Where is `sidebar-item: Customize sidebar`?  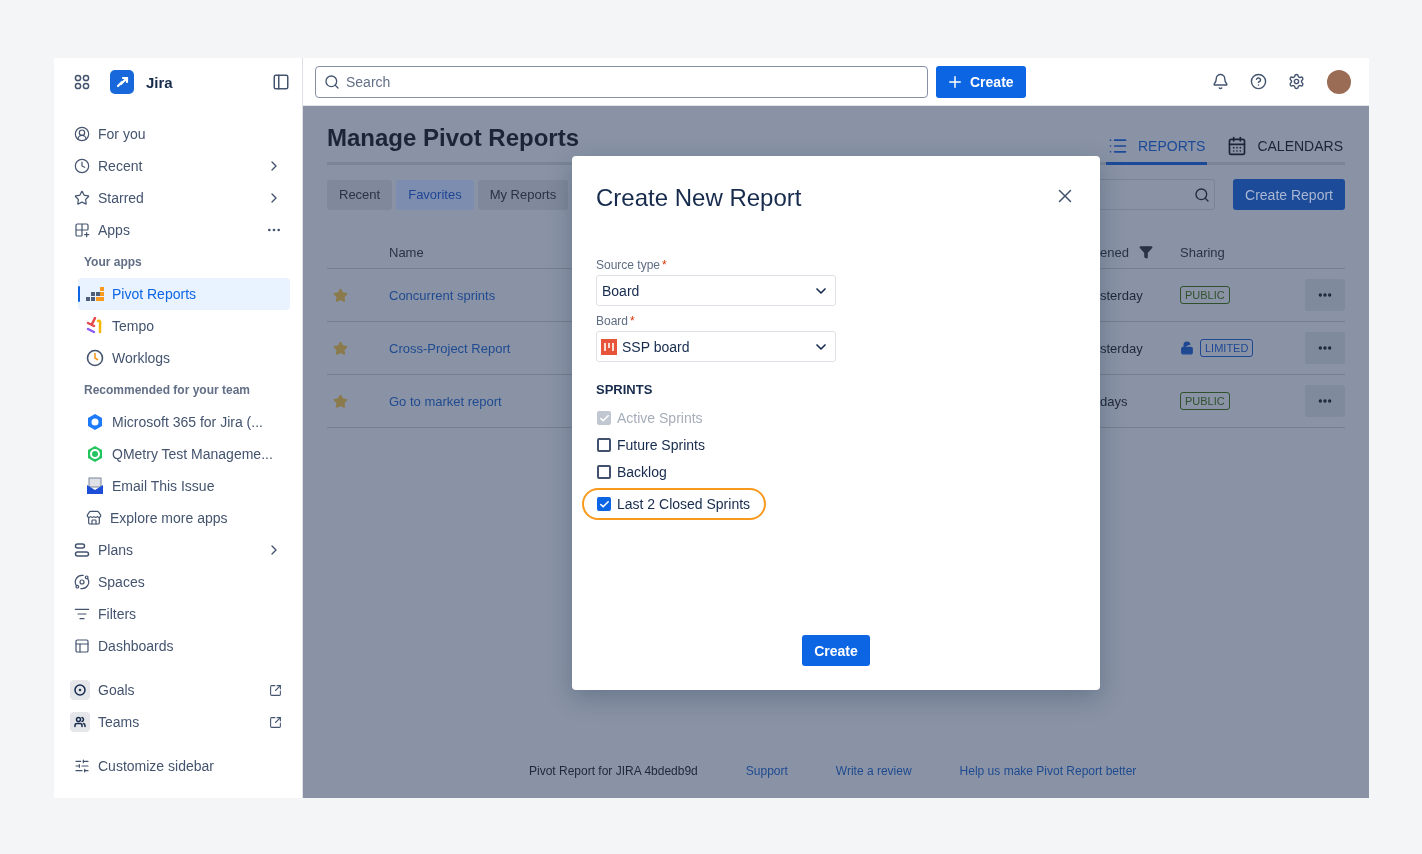 sidebar-item: Customize sidebar is located at coordinates (178, 766).